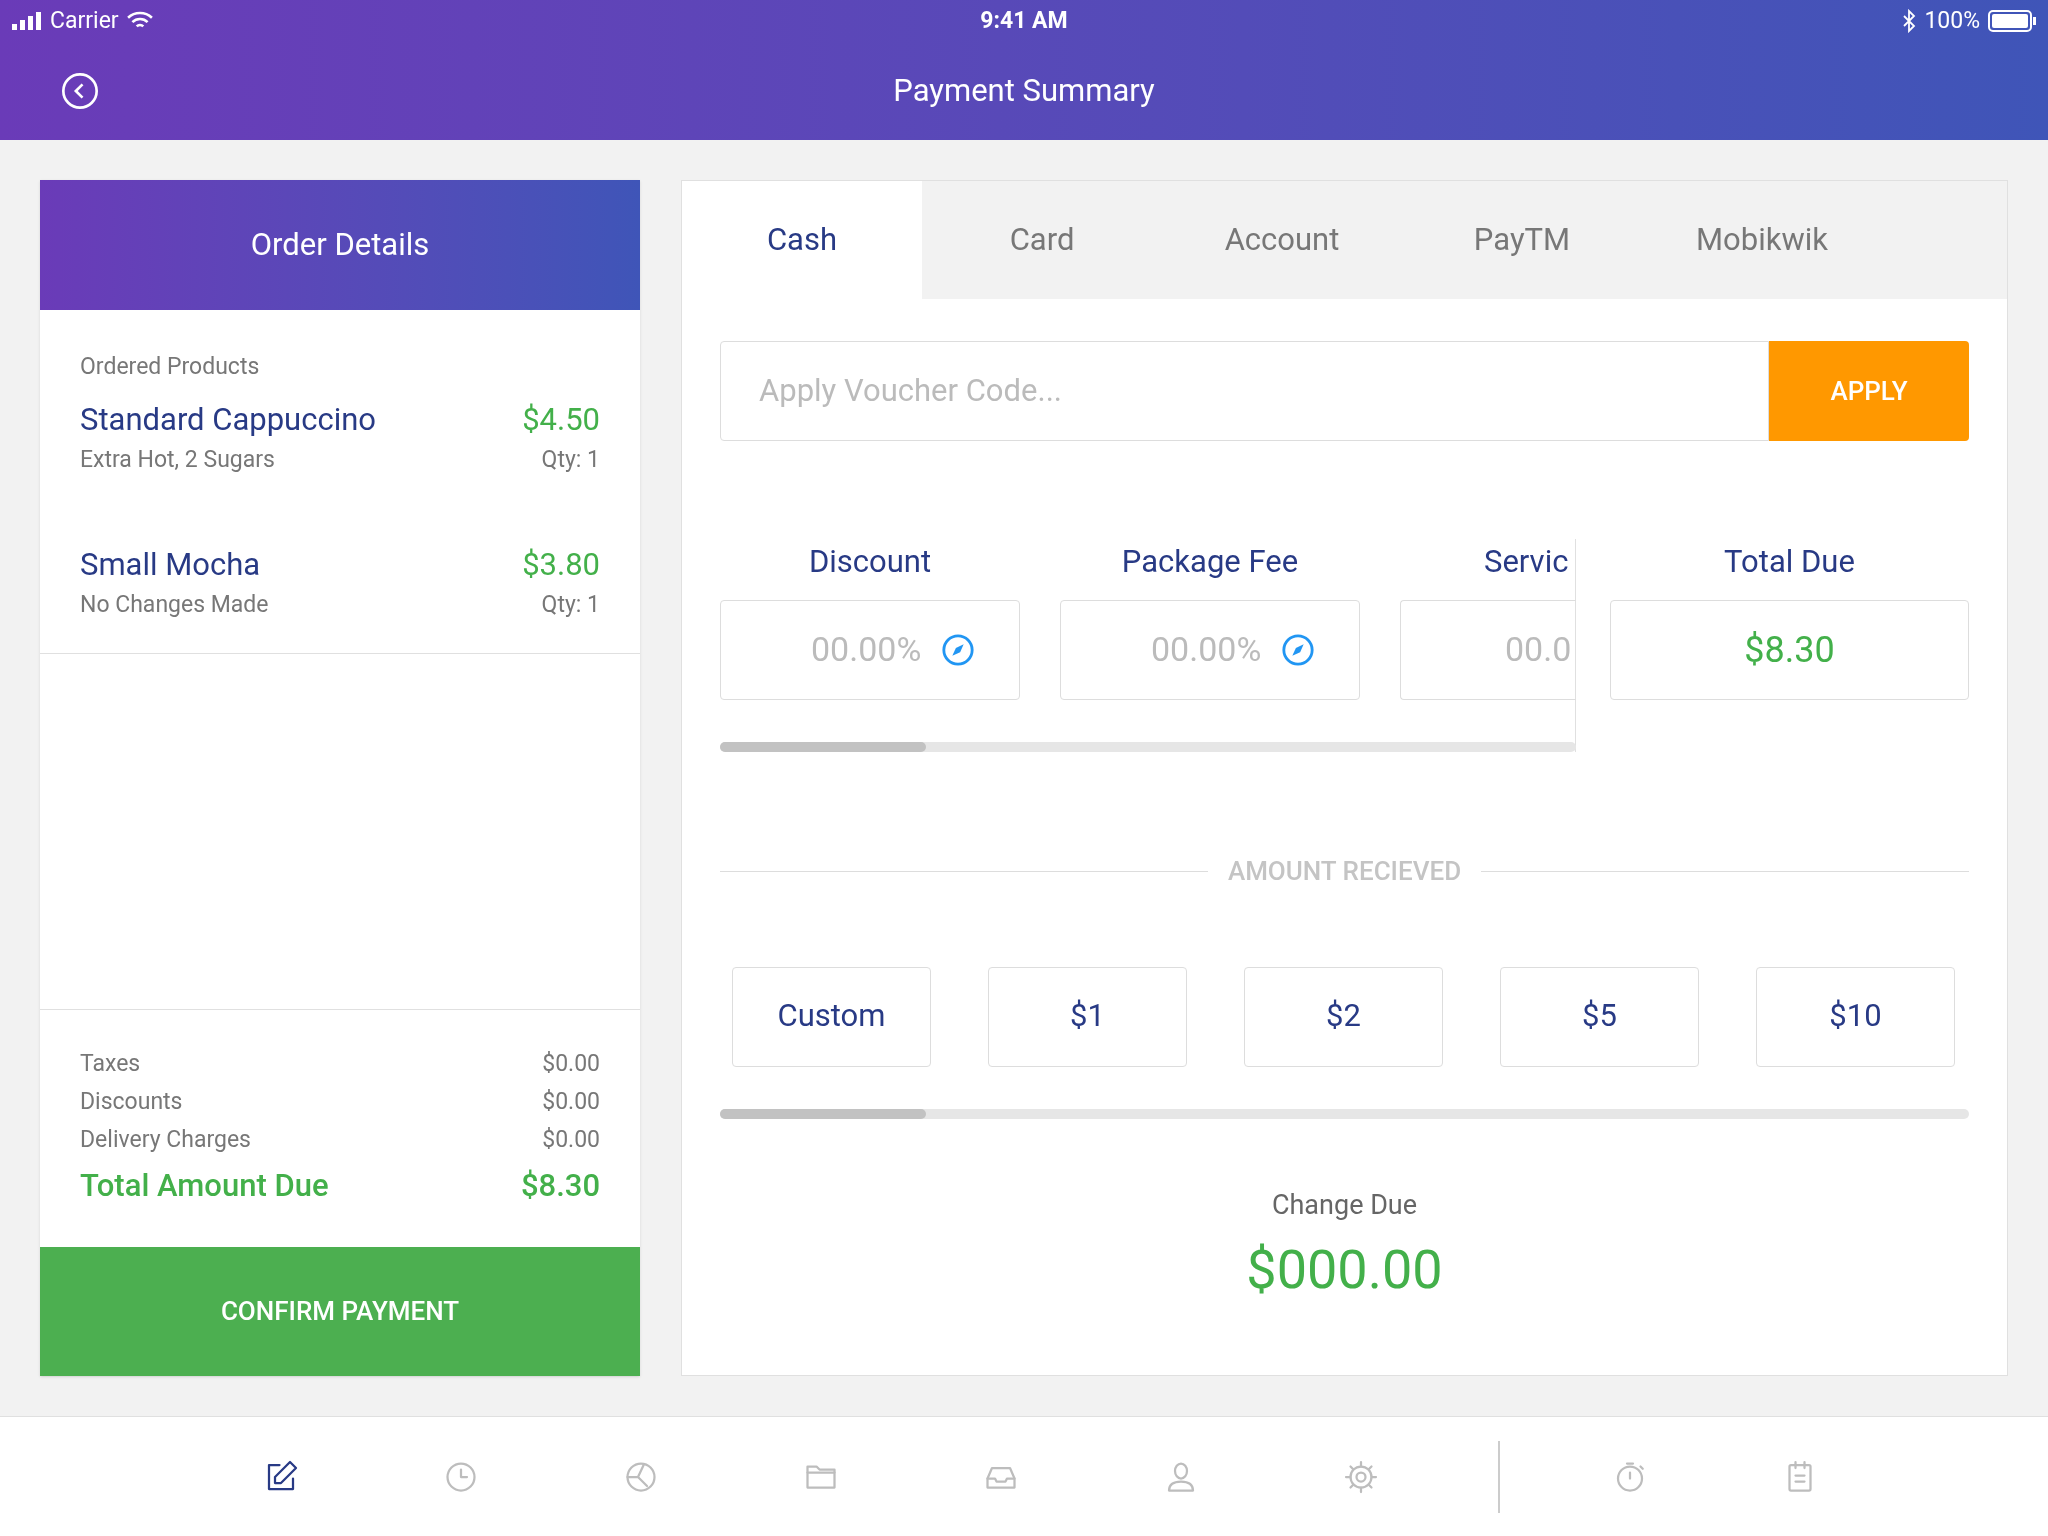  Describe the element at coordinates (561, 419) in the screenshot. I see `product-price: $4.50` at that location.